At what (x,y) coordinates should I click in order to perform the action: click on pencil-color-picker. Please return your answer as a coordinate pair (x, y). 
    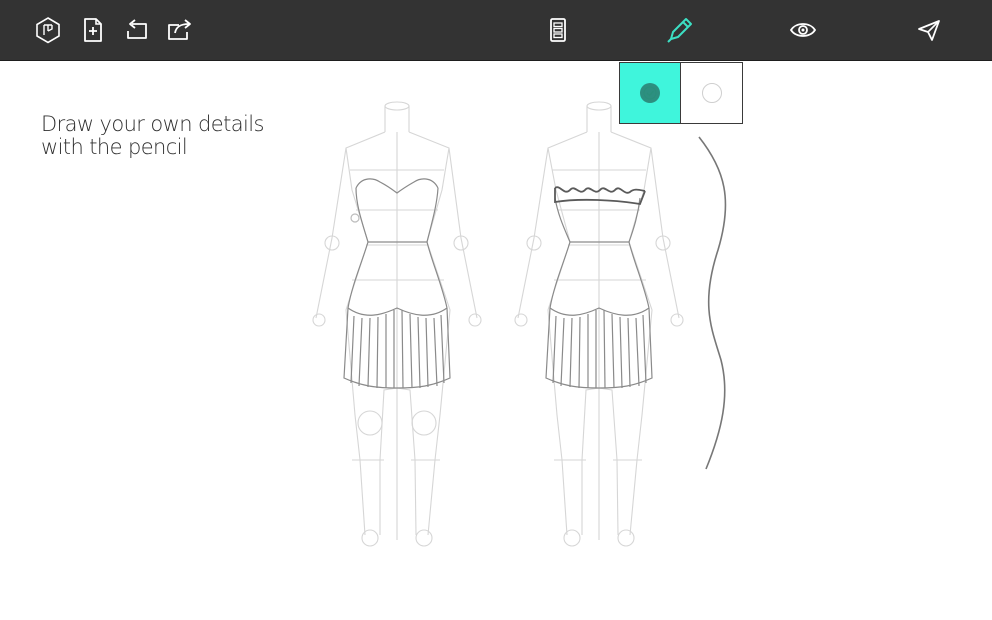
    Looking at the image, I should click on (681, 93).